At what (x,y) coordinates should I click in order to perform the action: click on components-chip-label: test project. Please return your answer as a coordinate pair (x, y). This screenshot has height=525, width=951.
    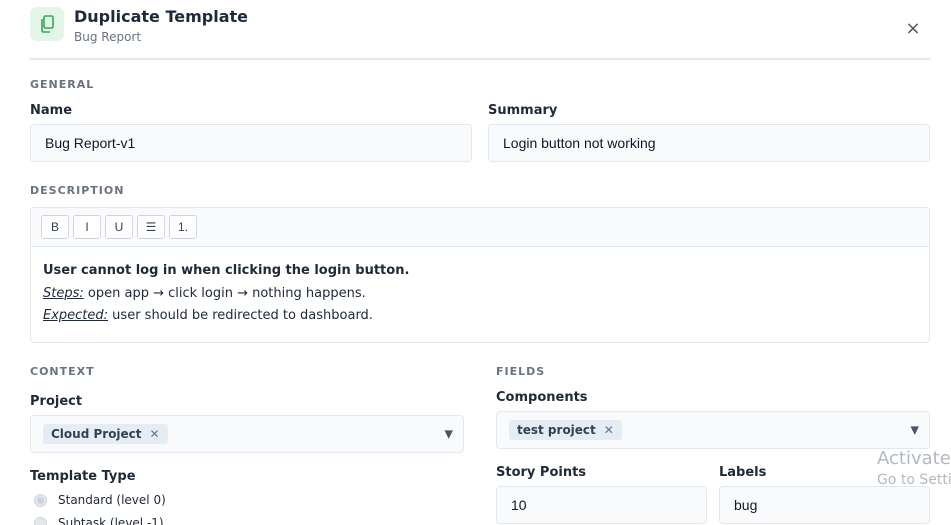
    Looking at the image, I should click on (556, 430).